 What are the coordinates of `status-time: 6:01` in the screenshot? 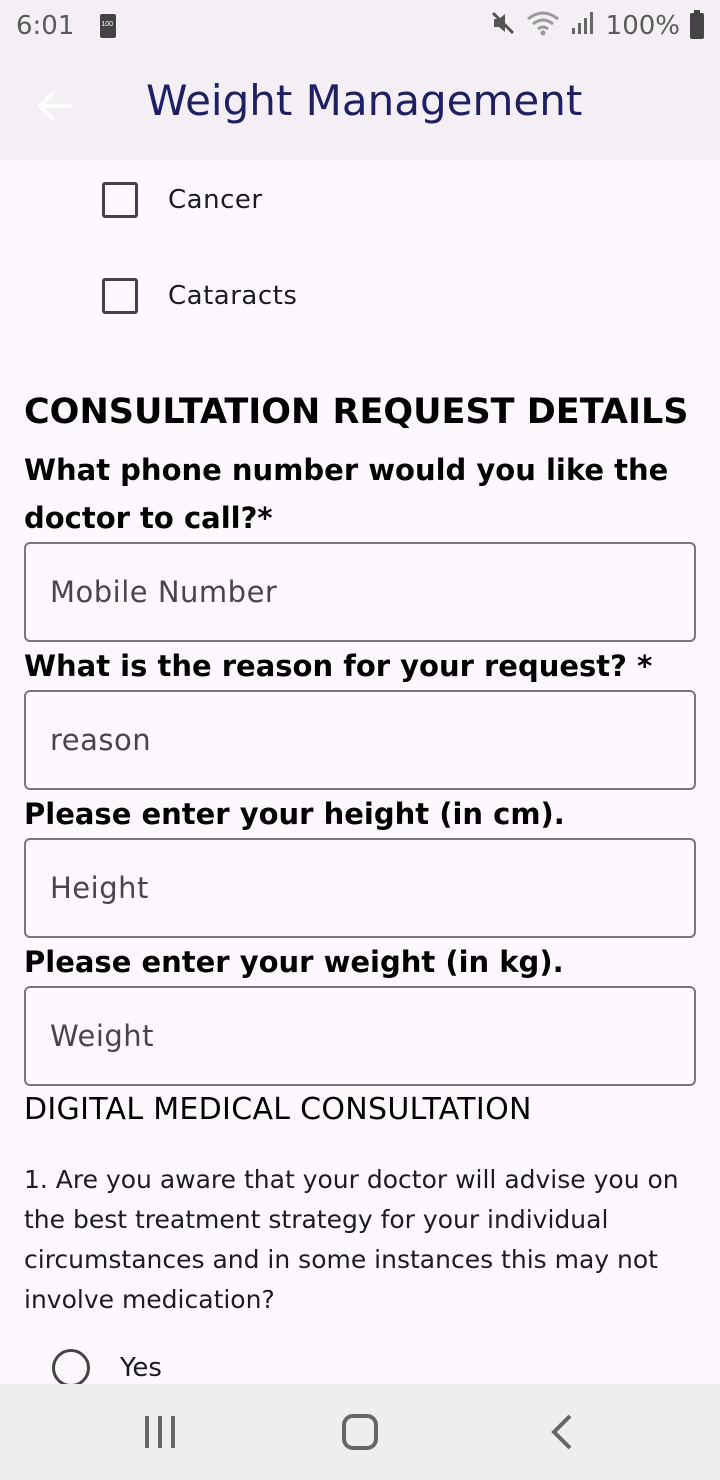 It's located at (45, 26).